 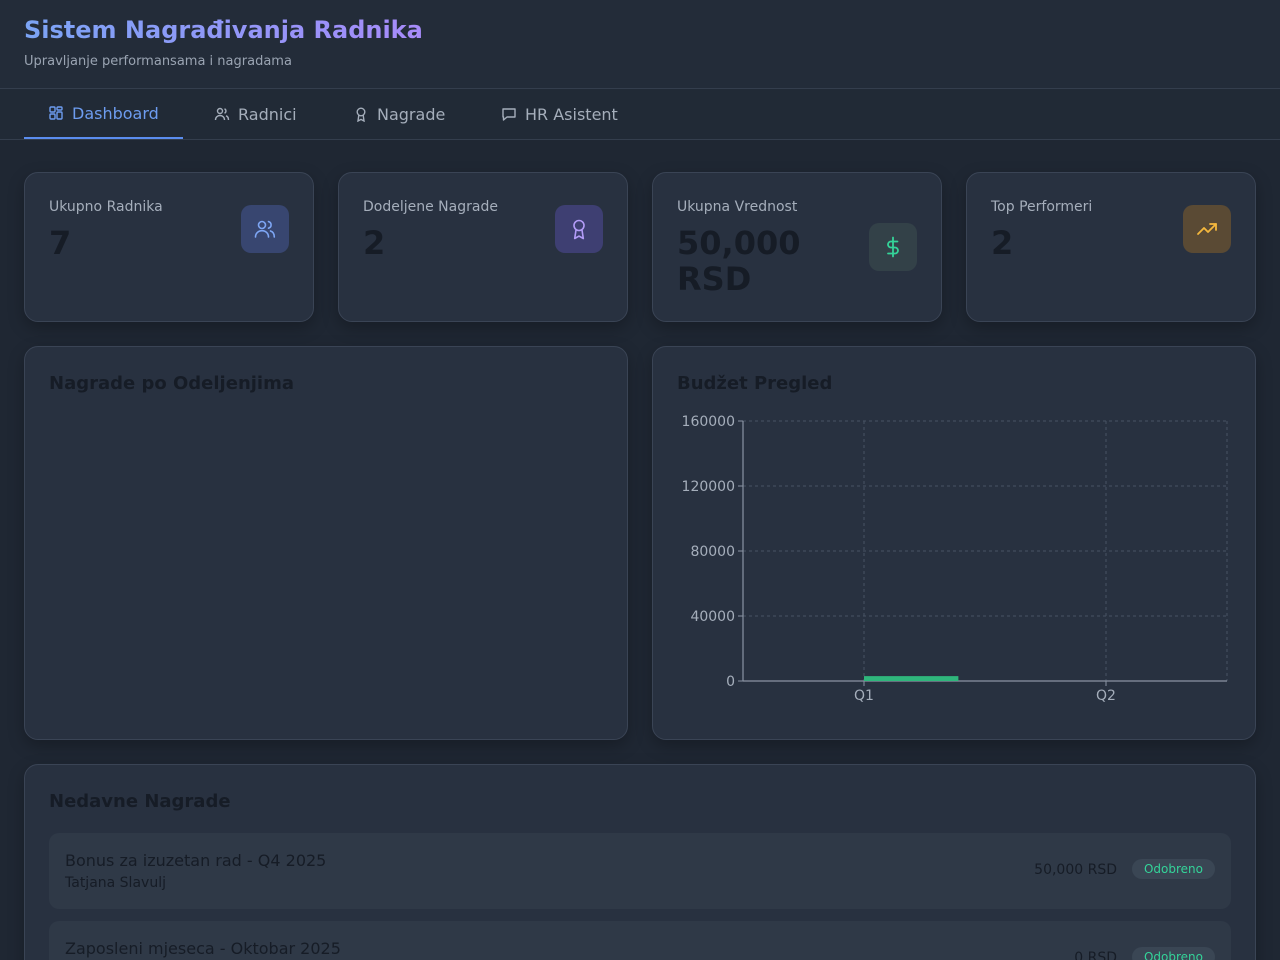 What do you see at coordinates (955, 559) in the screenshot?
I see `budget-chart: 0 40000 80000 120000 160000 Q1 Q2` at bounding box center [955, 559].